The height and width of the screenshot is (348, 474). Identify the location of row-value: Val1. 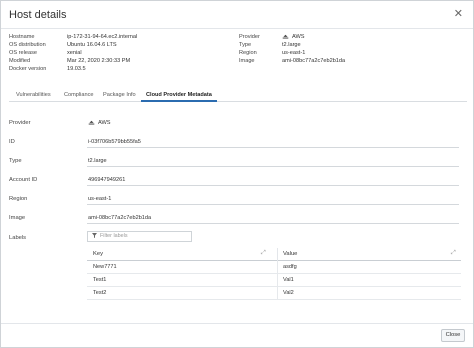
(288, 280).